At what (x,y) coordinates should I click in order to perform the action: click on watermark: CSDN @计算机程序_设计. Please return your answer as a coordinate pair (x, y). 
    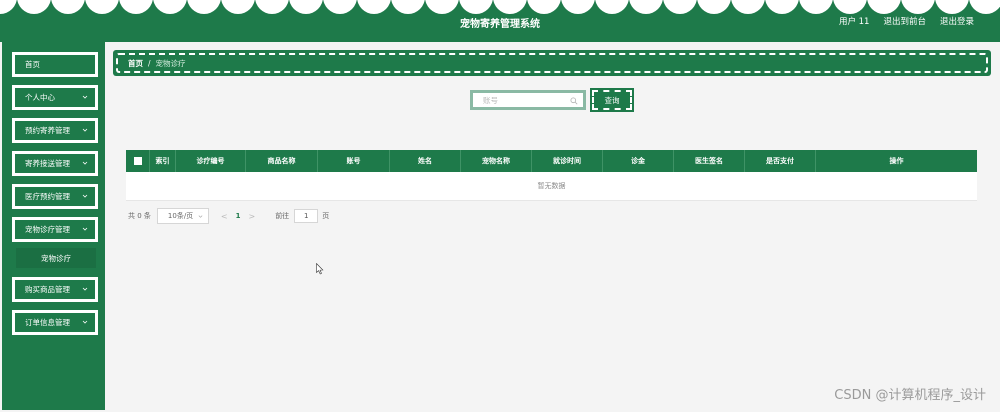
    Looking at the image, I should click on (910, 395).